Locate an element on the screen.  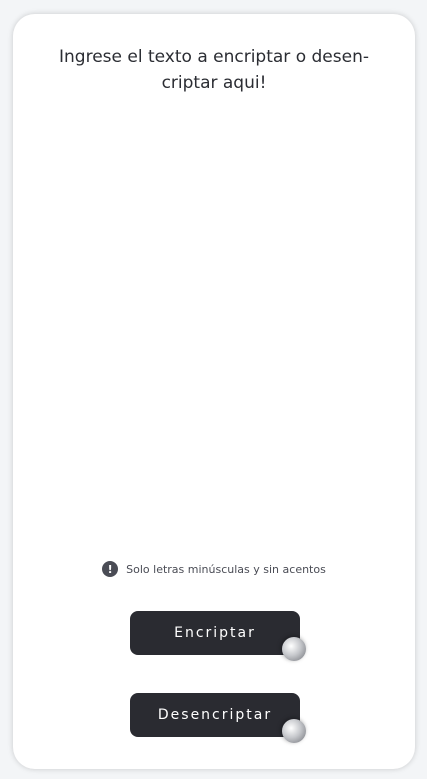
decrypt-button-label: Desencriptar is located at coordinates (215, 715).